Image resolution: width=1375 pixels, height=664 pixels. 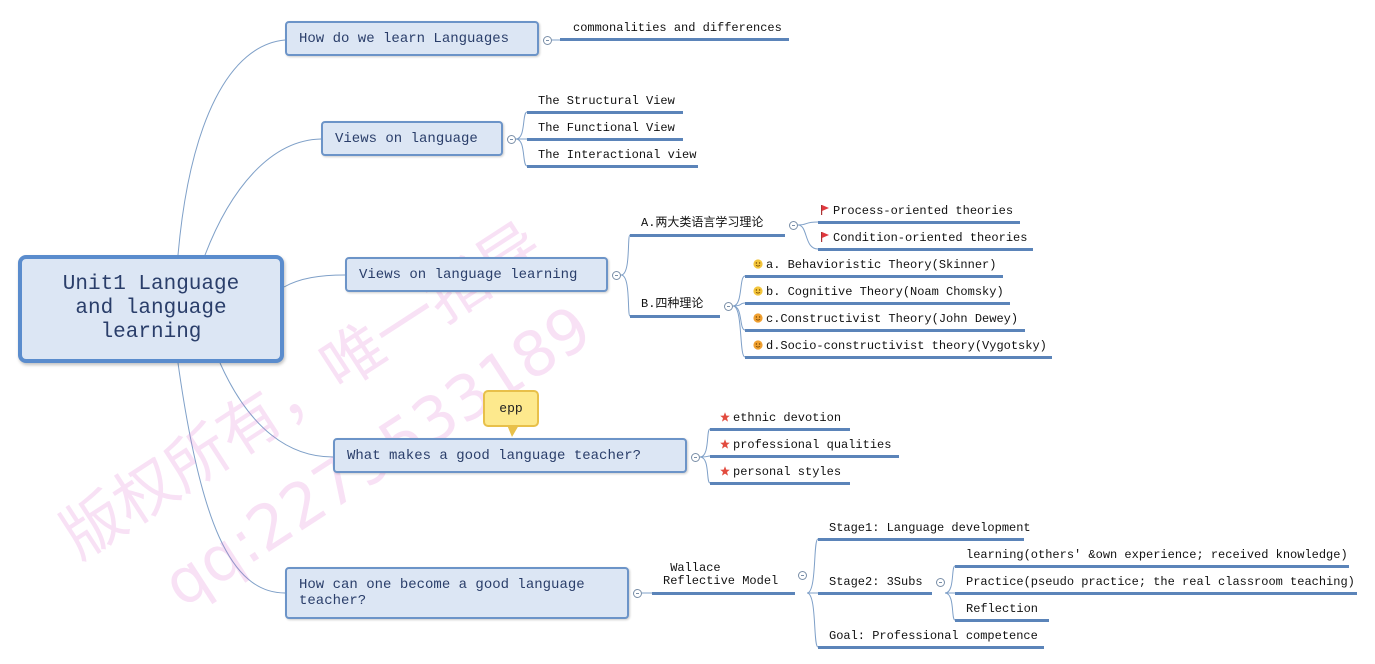 What do you see at coordinates (511, 408) in the screenshot?
I see `callout-note: epp` at bounding box center [511, 408].